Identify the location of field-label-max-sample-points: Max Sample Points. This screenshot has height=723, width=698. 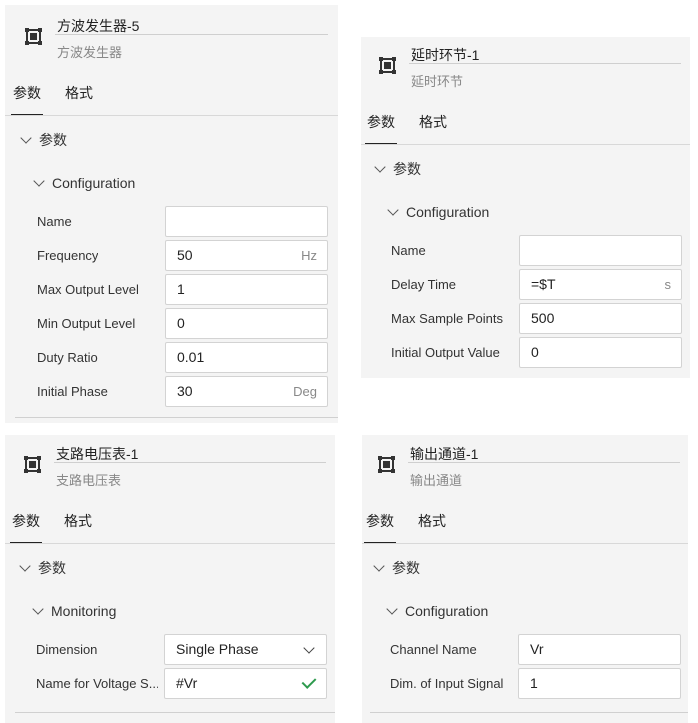
(447, 318).